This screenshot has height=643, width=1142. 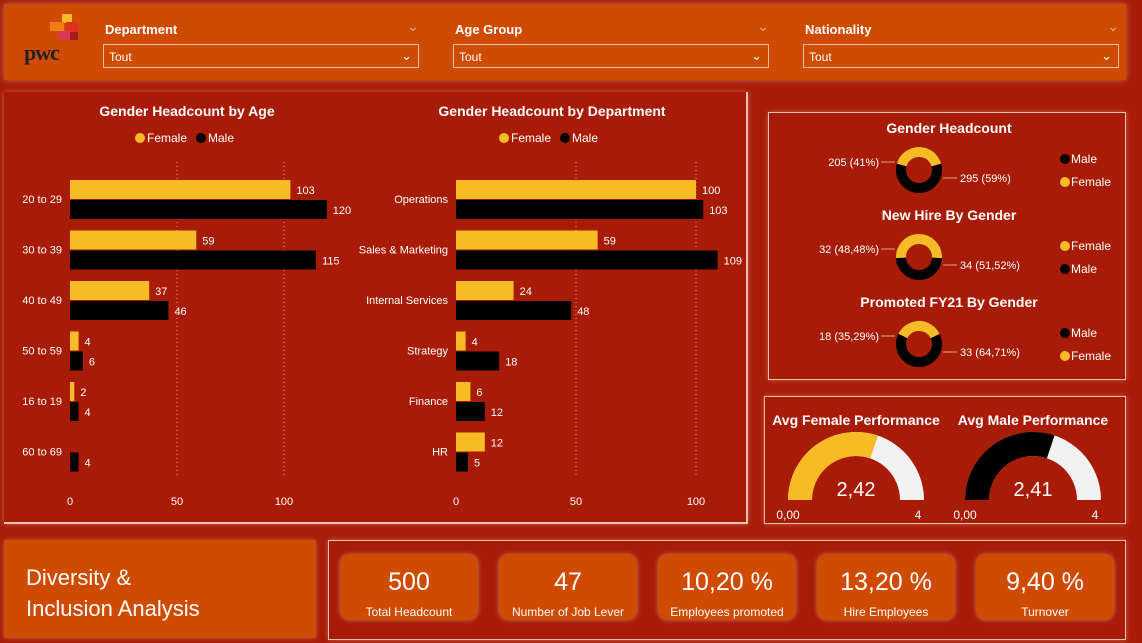 What do you see at coordinates (1045, 612) in the screenshot?
I see `kpi-label: Turnover` at bounding box center [1045, 612].